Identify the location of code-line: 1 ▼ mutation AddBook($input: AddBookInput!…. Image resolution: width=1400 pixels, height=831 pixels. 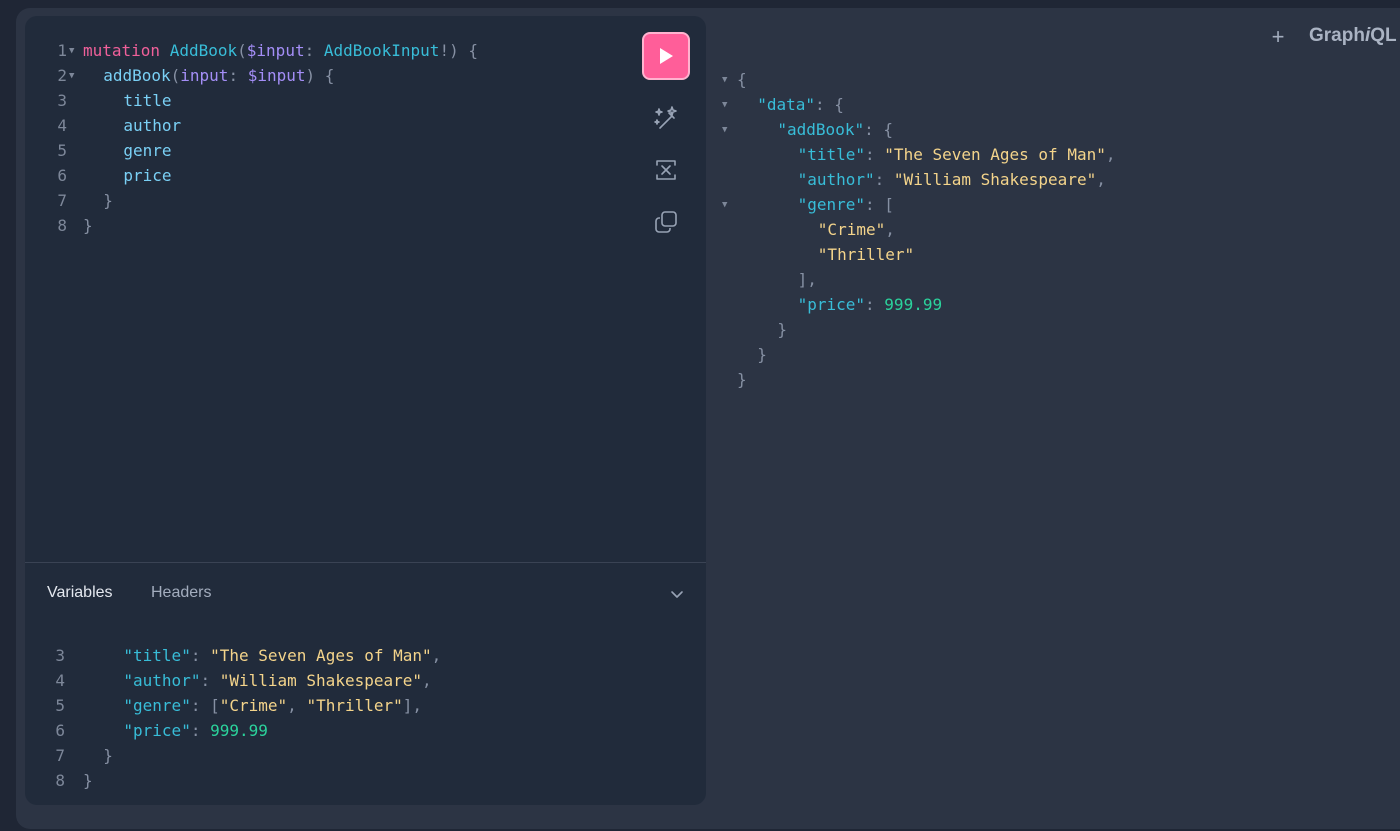
(325, 50).